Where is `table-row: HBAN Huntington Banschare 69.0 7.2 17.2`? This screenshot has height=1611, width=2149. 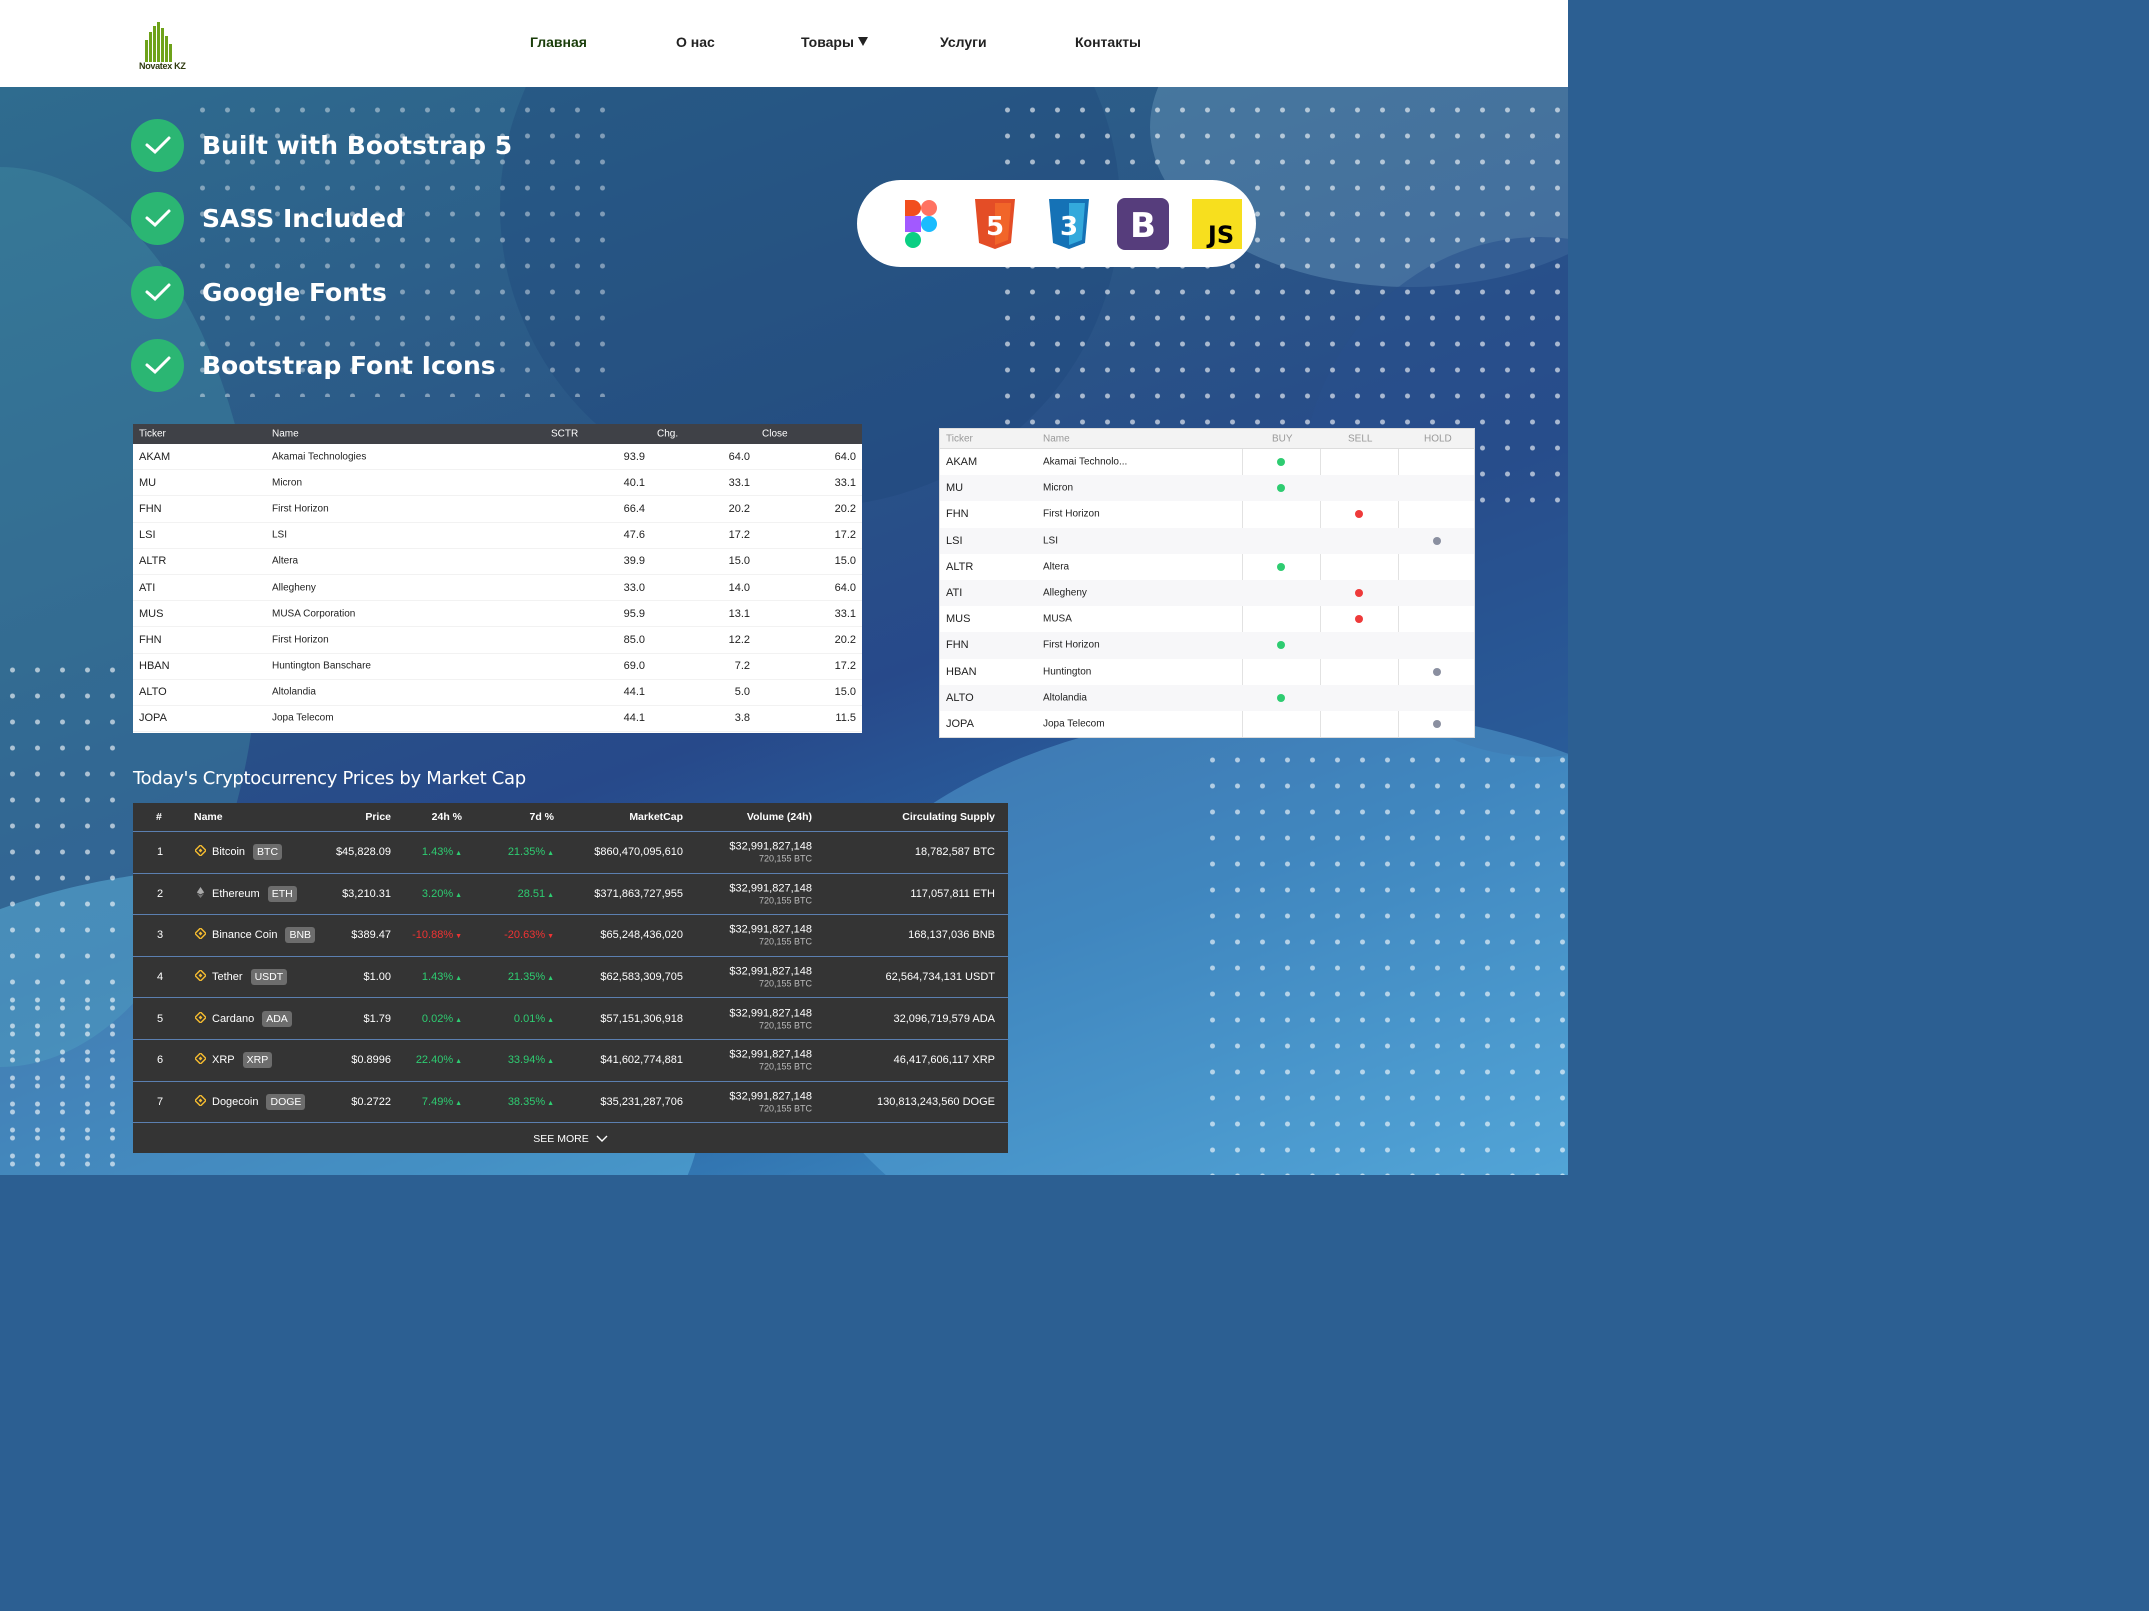 table-row: HBAN Huntington Banschare 69.0 7.2 17.2 is located at coordinates (497, 667).